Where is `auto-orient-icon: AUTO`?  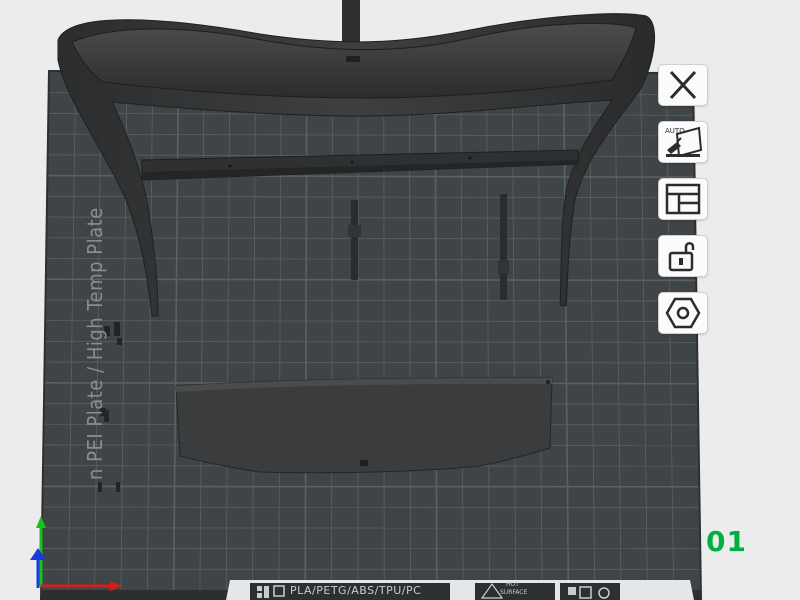
auto-orient-icon: AUTO is located at coordinates (684, 142).